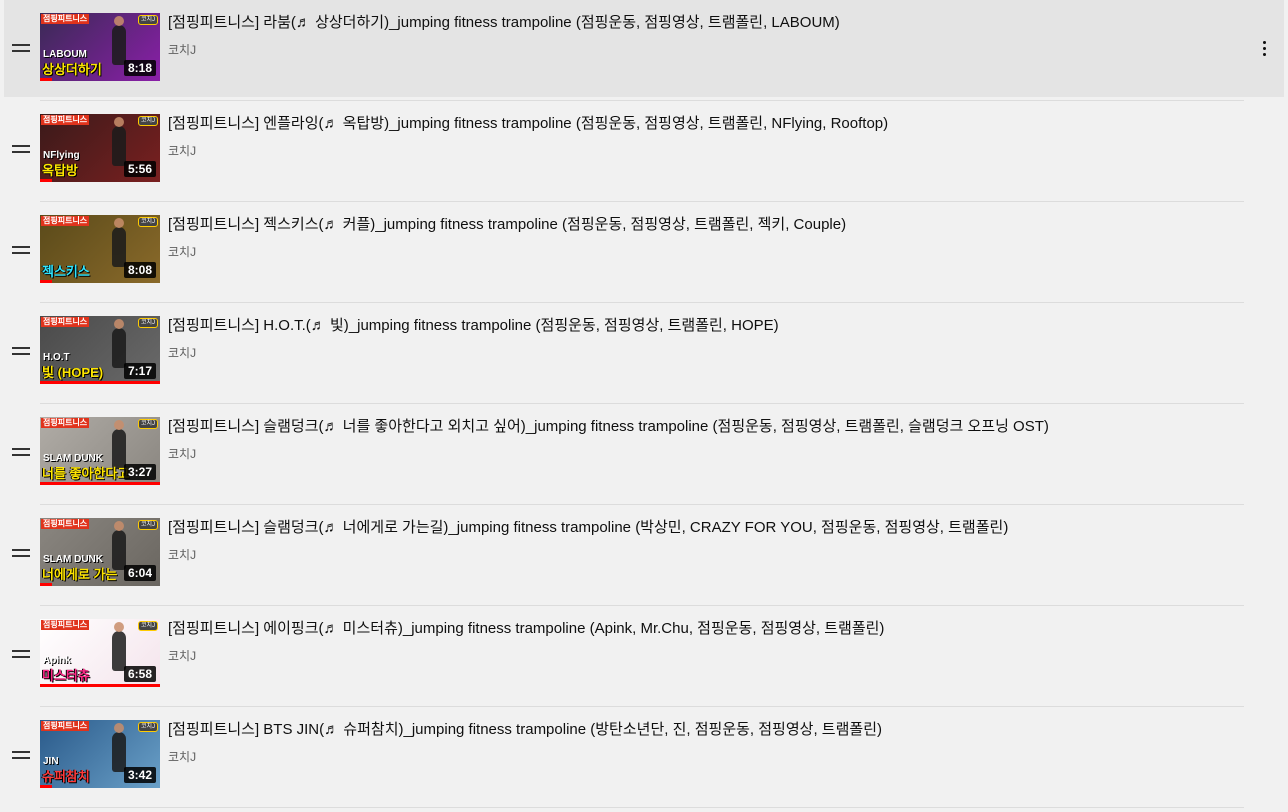  What do you see at coordinates (86, 473) in the screenshot?
I see `thumbnail-caption: 너를 좋아한다고` at bounding box center [86, 473].